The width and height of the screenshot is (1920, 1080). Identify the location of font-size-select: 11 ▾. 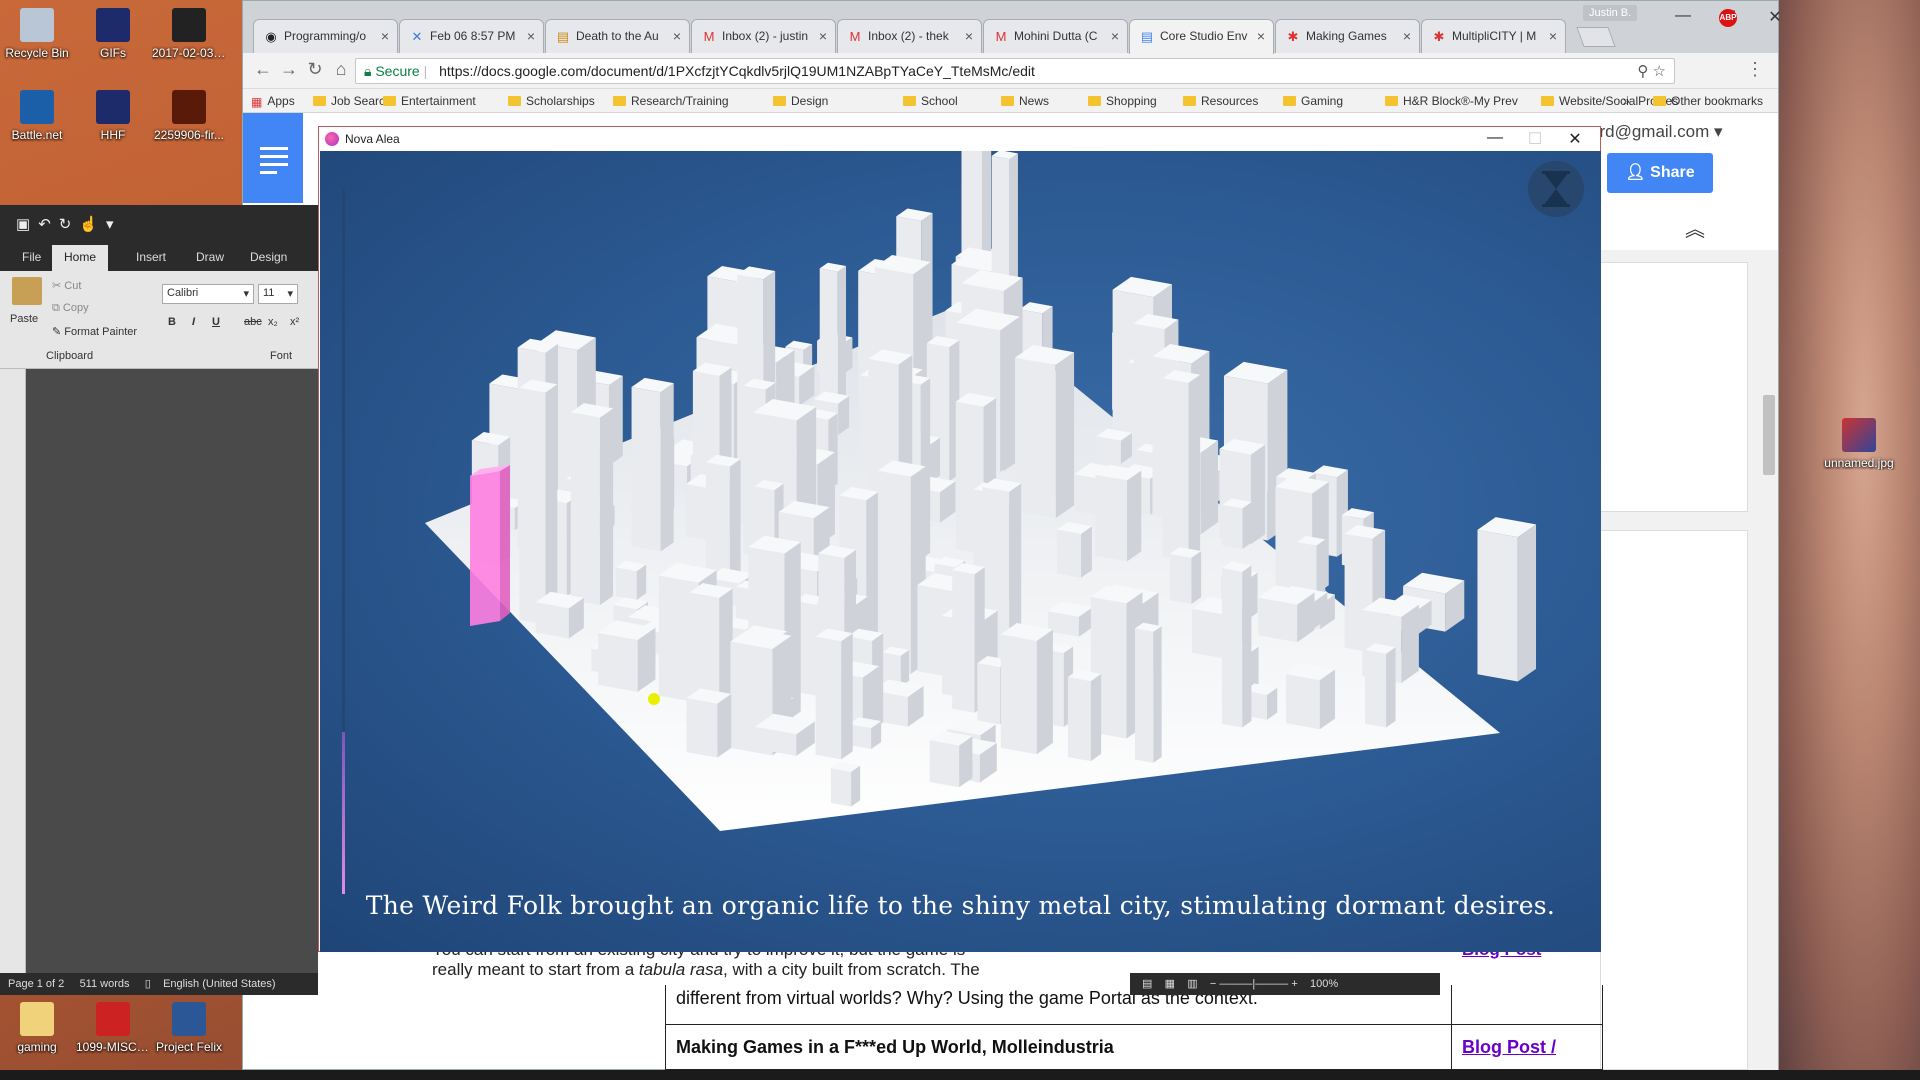
(278, 294).